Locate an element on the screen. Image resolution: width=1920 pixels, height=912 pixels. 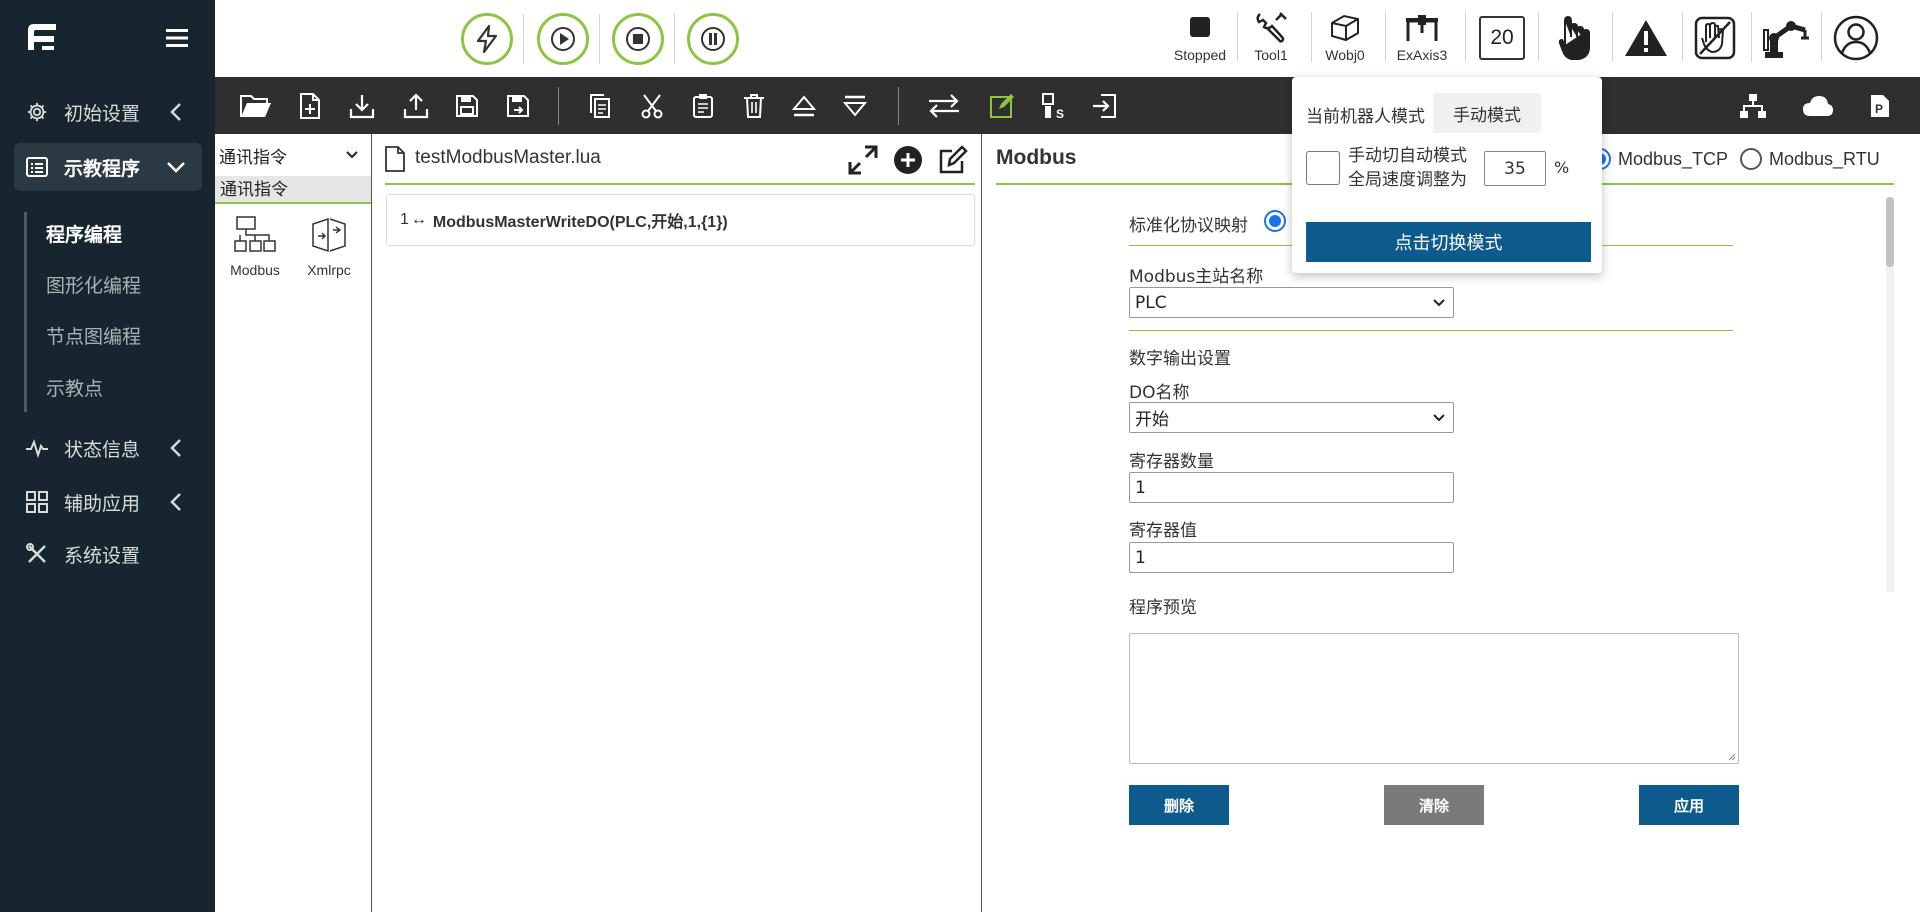
save-icon is located at coordinates (467, 106).